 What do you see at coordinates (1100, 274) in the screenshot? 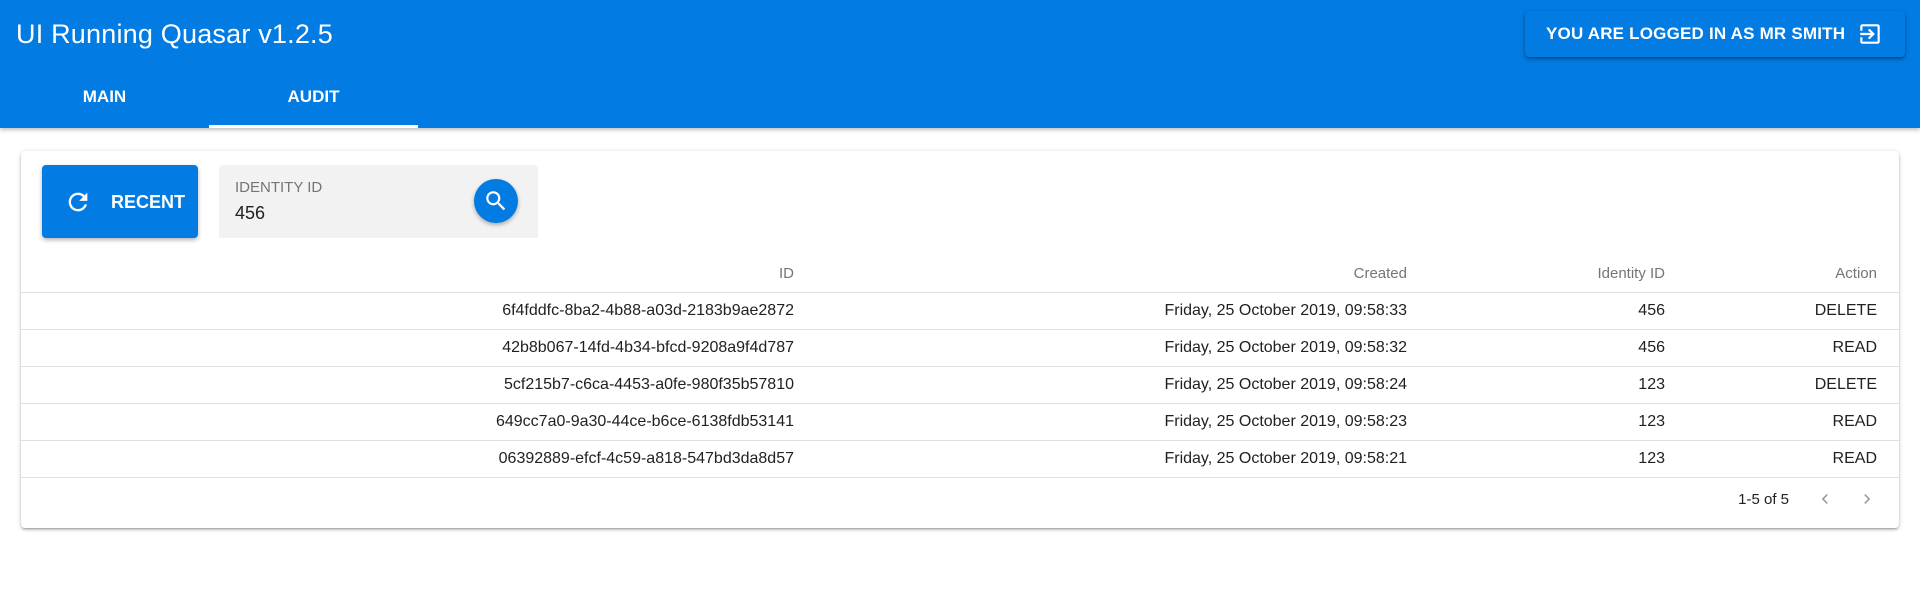
I see `column-header-created: Created` at bounding box center [1100, 274].